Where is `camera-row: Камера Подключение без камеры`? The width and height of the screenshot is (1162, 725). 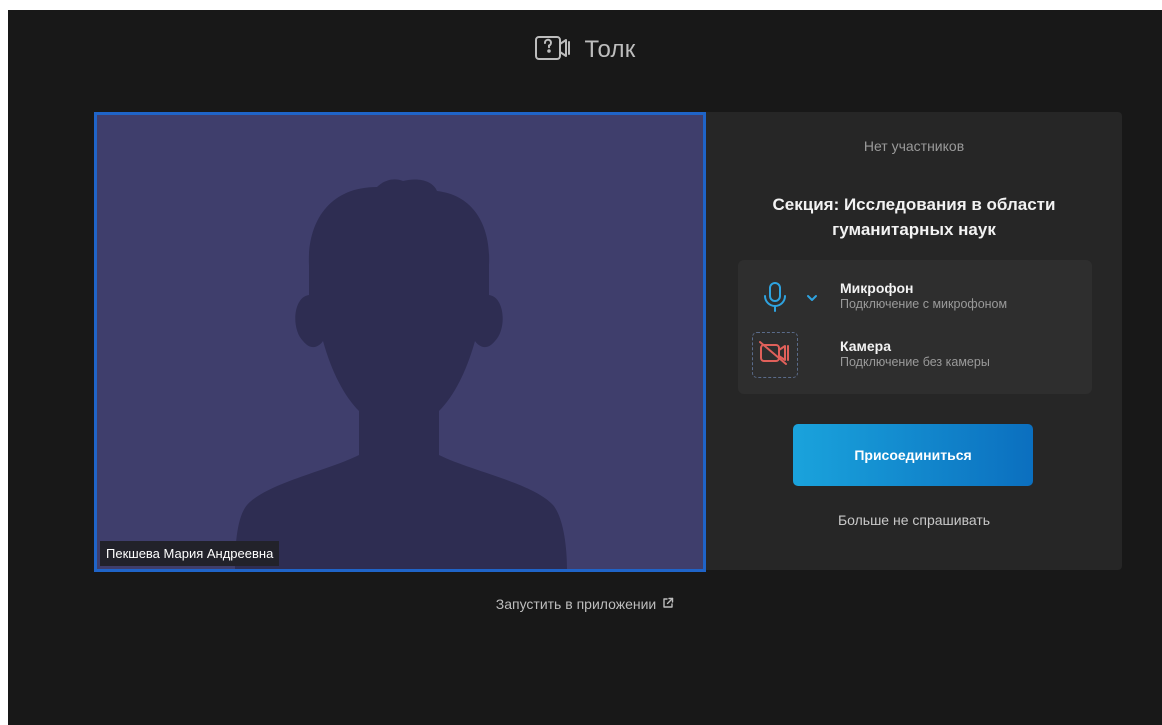 camera-row: Камера Подключение без камеры is located at coordinates (915, 357).